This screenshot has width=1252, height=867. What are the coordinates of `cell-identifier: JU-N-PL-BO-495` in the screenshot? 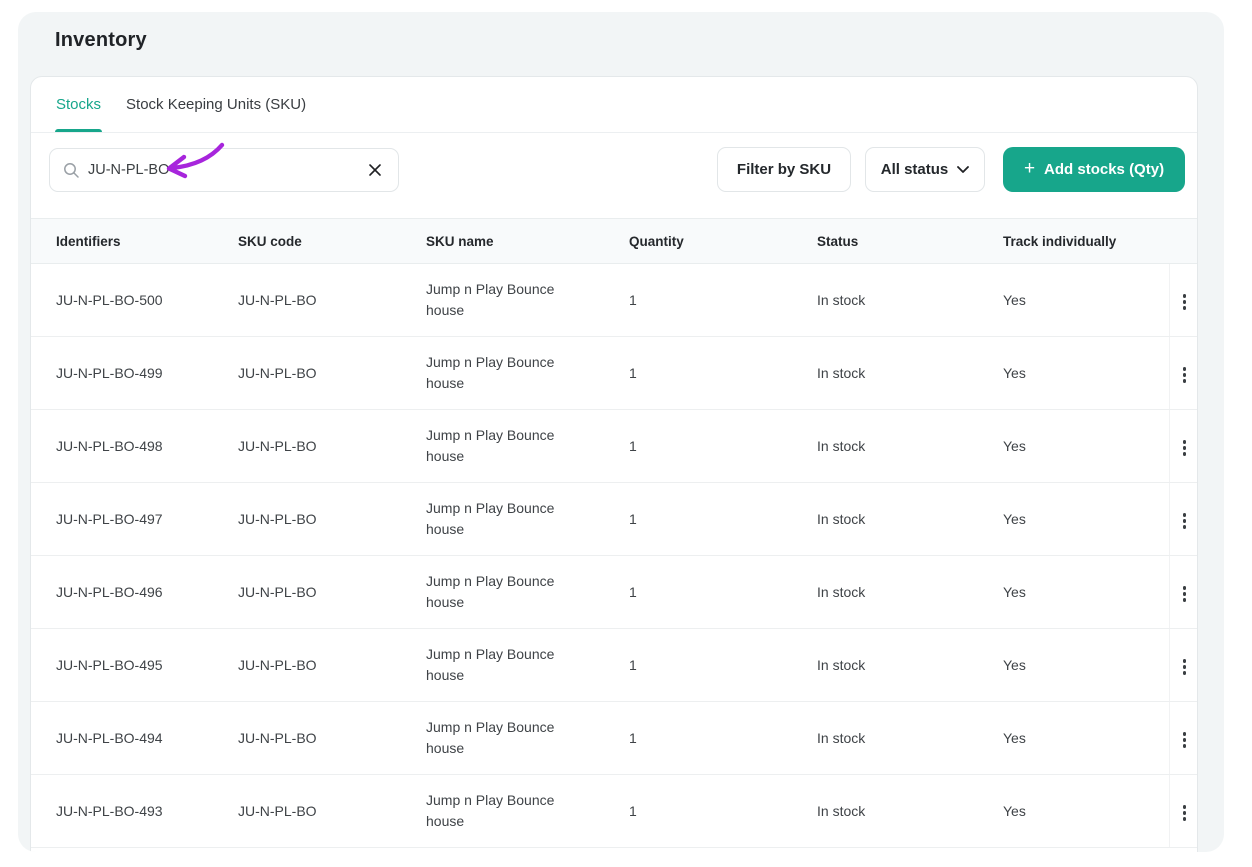 It's located at (134, 665).